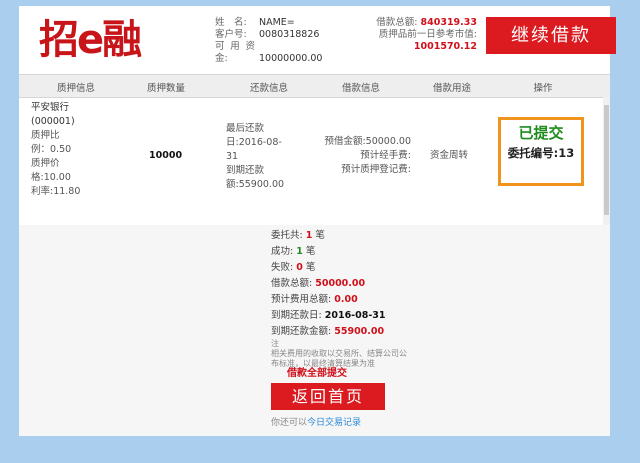 Image resolution: width=640 pixels, height=463 pixels. What do you see at coordinates (541, 133) in the screenshot?
I see `submitted-status: 已提交` at bounding box center [541, 133].